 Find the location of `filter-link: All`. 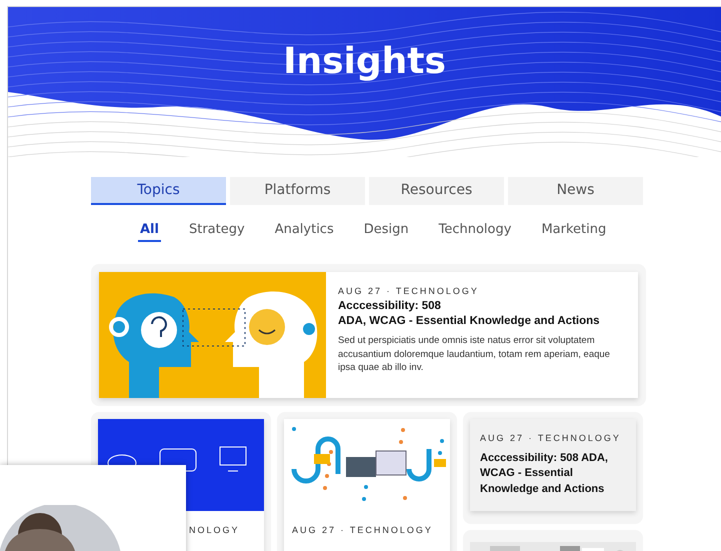

filter-link: All is located at coordinates (149, 230).